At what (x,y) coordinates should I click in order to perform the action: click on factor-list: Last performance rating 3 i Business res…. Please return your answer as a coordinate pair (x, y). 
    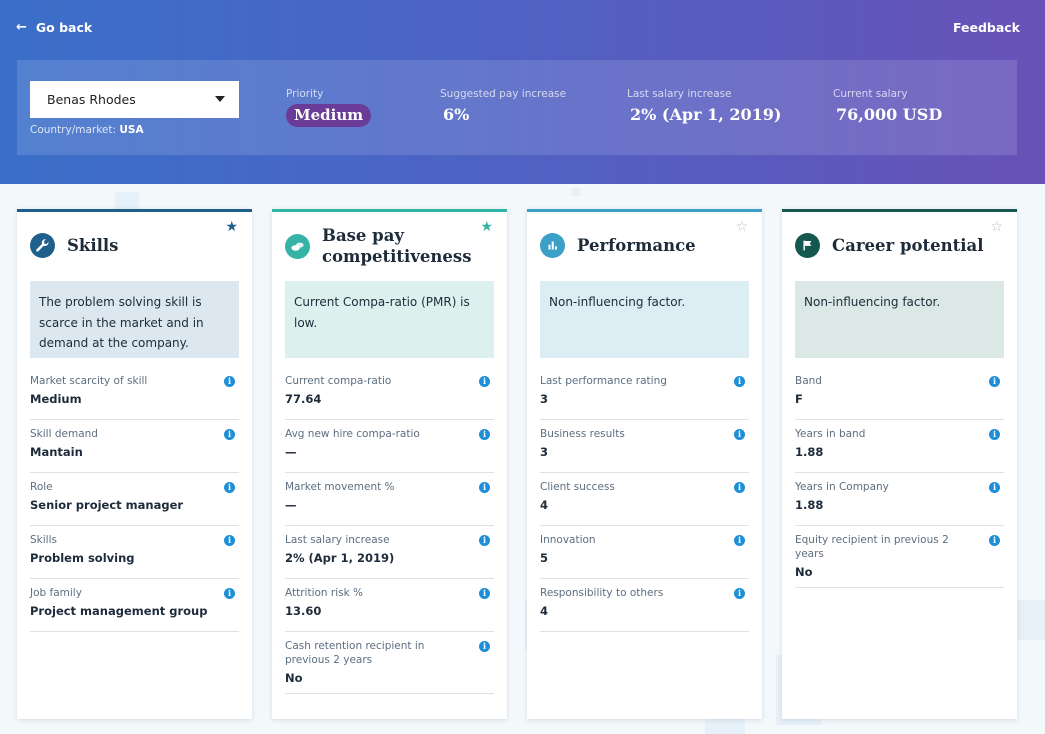
    Looking at the image, I should click on (644, 499).